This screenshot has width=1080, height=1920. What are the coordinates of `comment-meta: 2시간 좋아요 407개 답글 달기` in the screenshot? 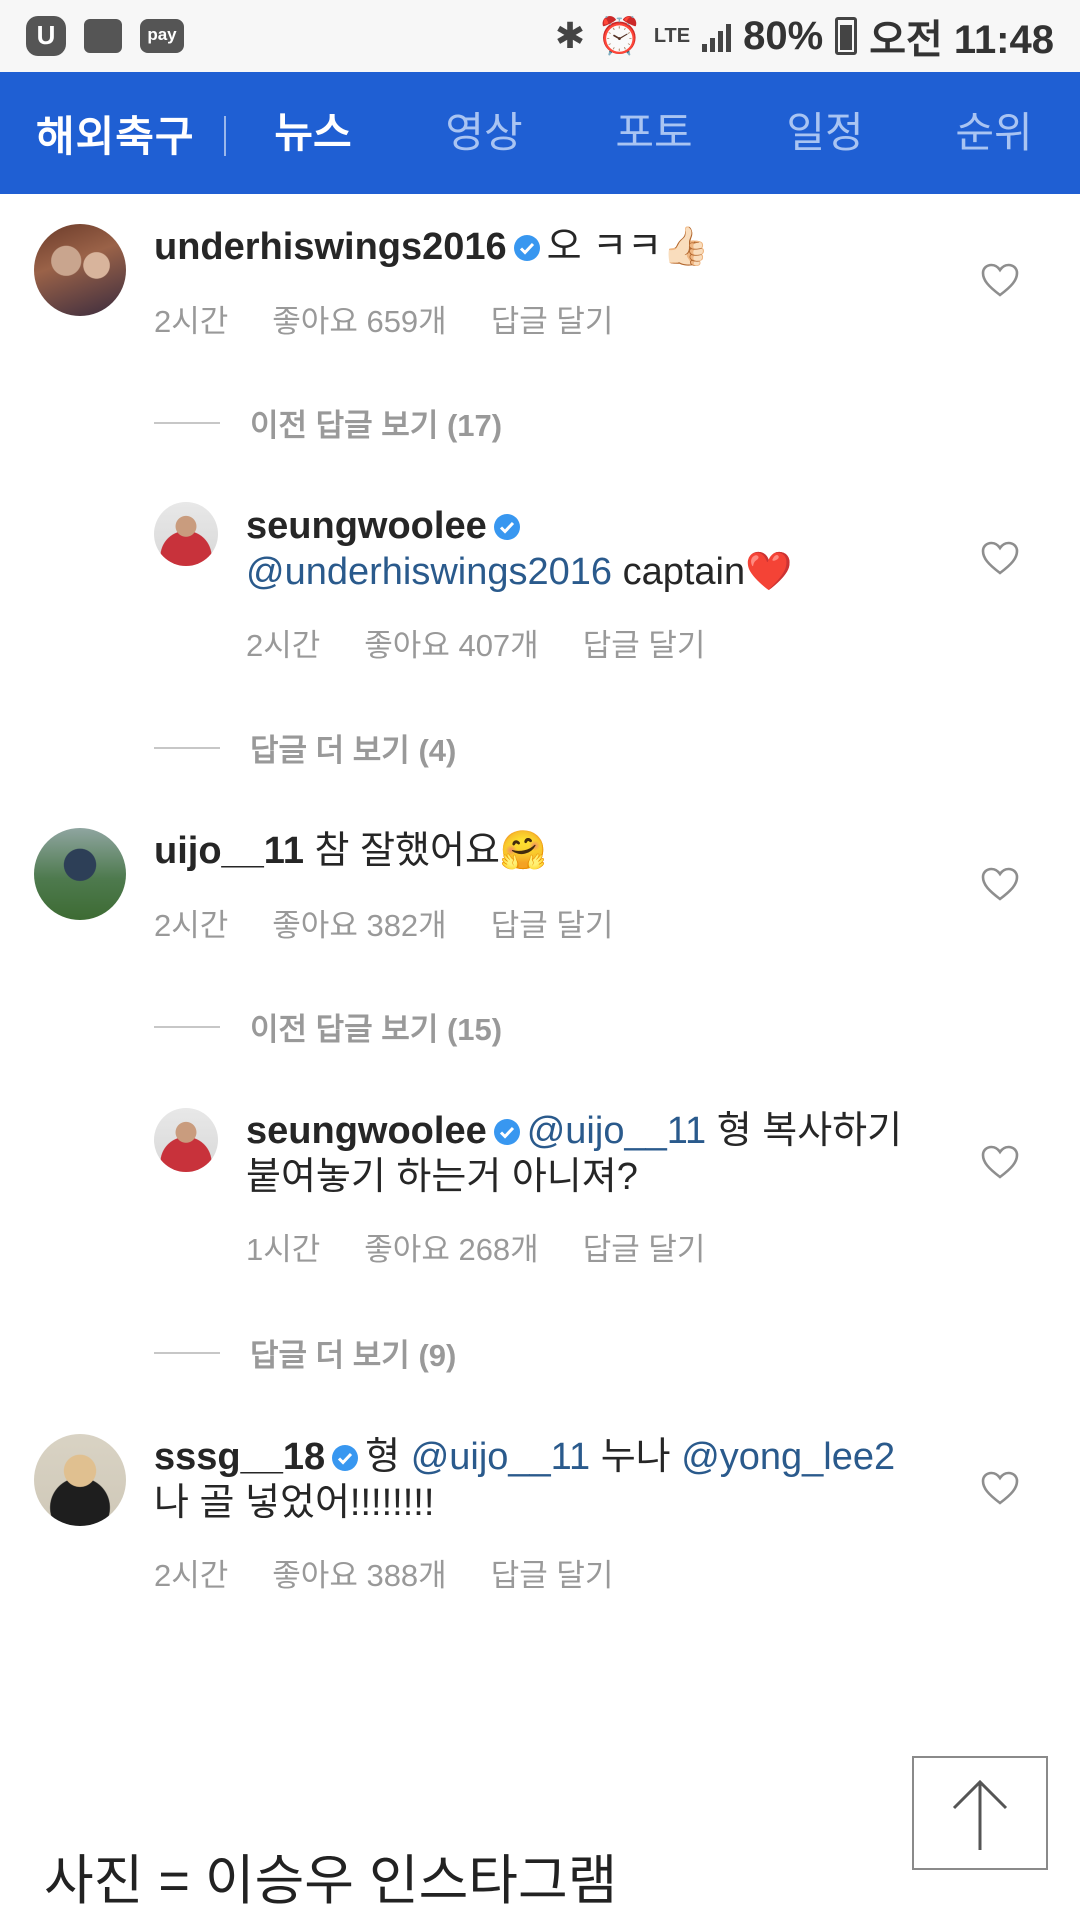 It's located at (497, 642).